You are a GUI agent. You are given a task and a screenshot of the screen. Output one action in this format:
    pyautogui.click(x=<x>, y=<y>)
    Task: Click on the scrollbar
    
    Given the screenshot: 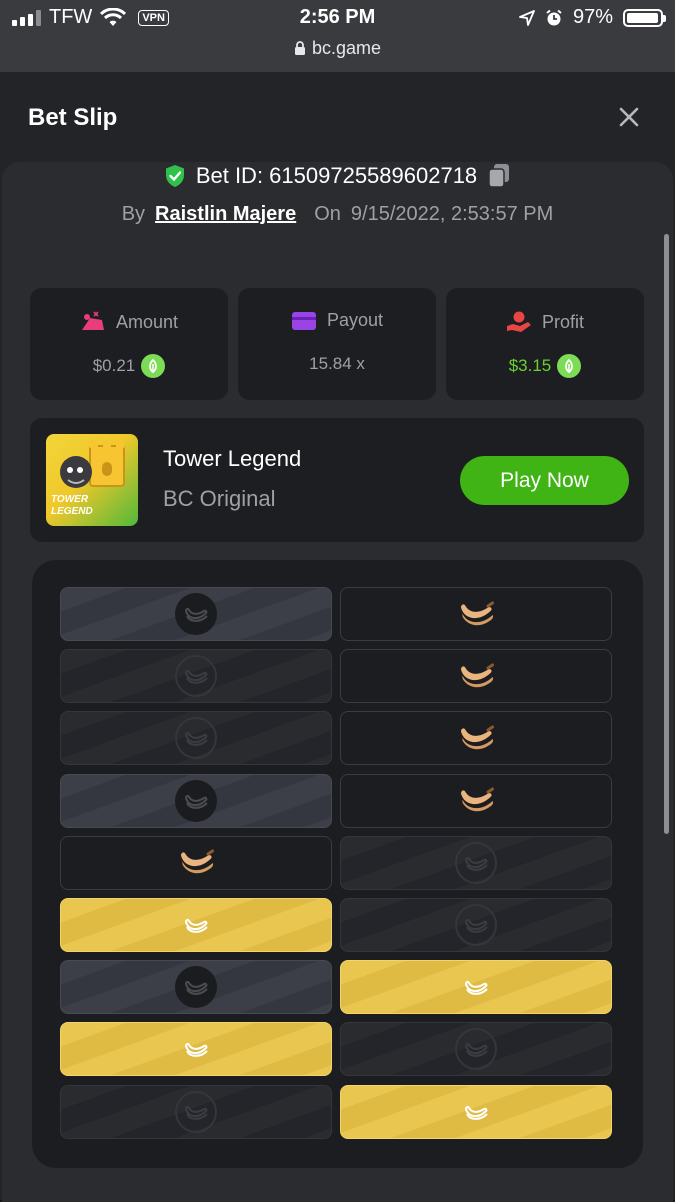 What is the action you would take?
    pyautogui.click(x=666, y=534)
    